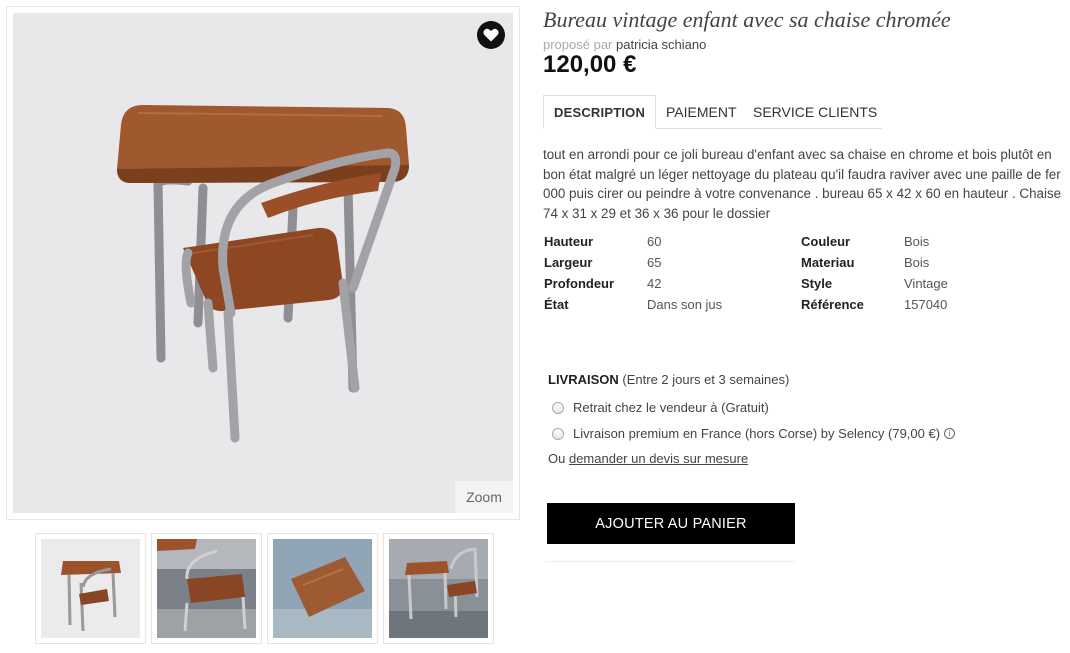  Describe the element at coordinates (654, 241) in the screenshot. I see `spec-value: 60` at that location.